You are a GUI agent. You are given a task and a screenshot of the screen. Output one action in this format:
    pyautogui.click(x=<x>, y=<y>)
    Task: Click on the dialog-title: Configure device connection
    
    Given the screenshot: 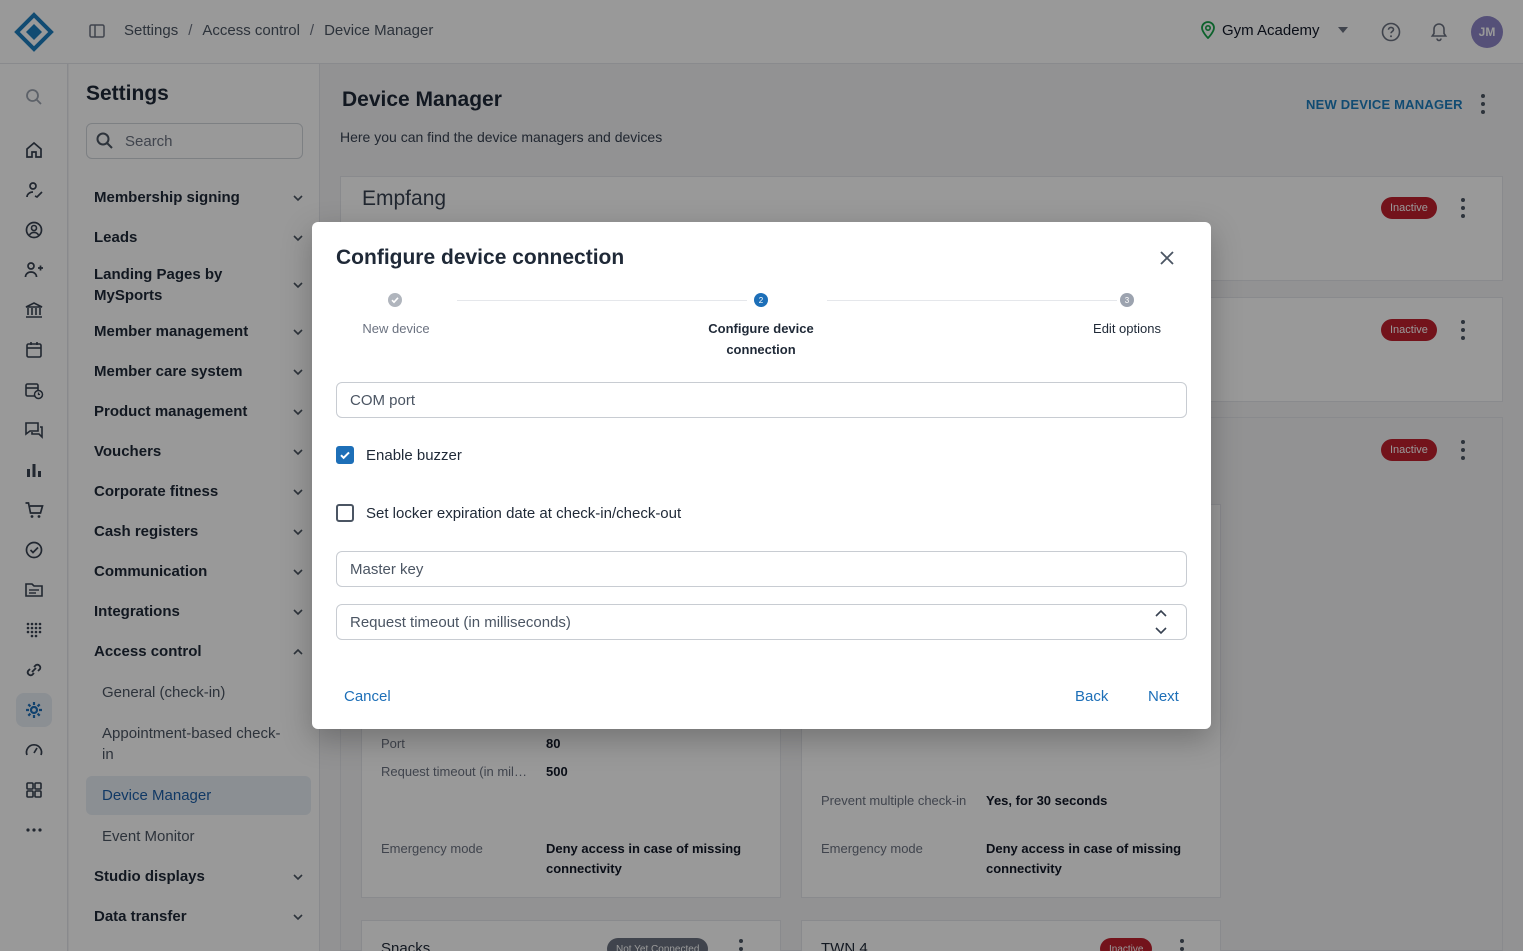 What is the action you would take?
    pyautogui.click(x=480, y=257)
    